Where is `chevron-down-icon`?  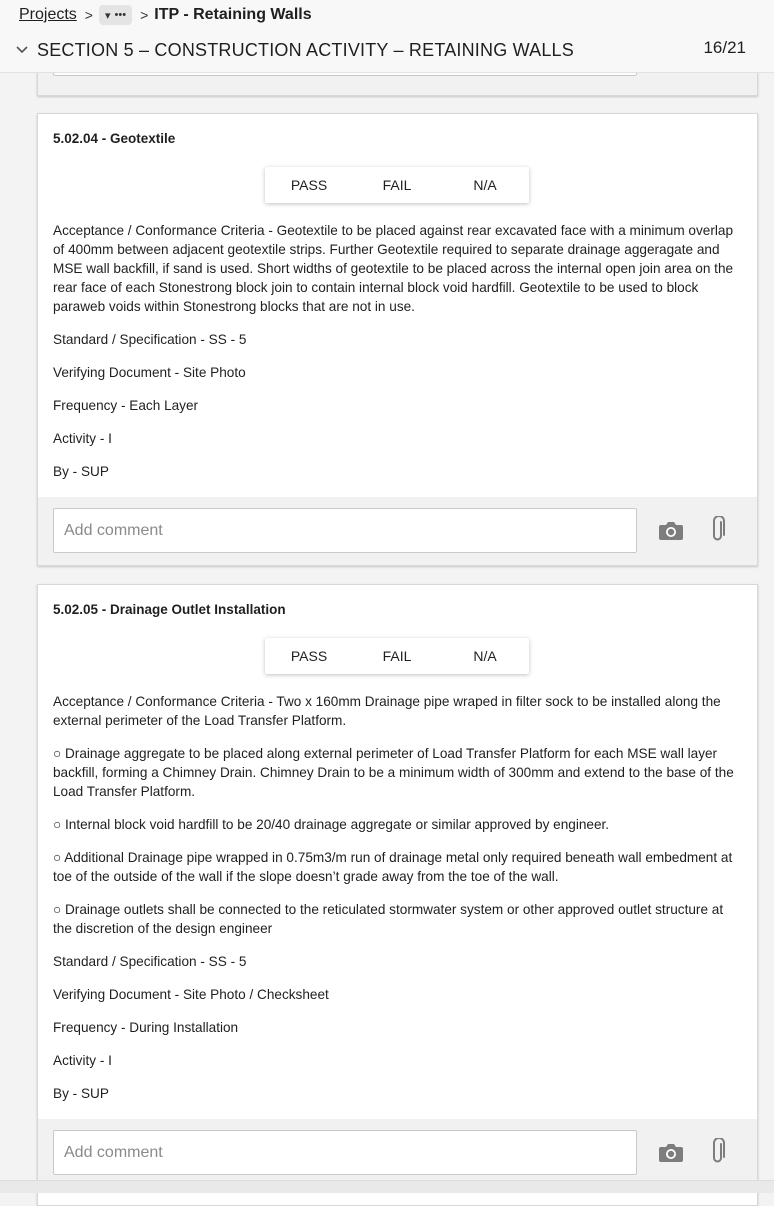 chevron-down-icon is located at coordinates (22, 50).